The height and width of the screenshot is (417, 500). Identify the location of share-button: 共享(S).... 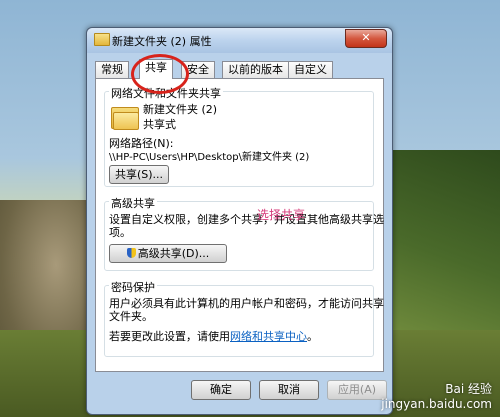
(139, 174).